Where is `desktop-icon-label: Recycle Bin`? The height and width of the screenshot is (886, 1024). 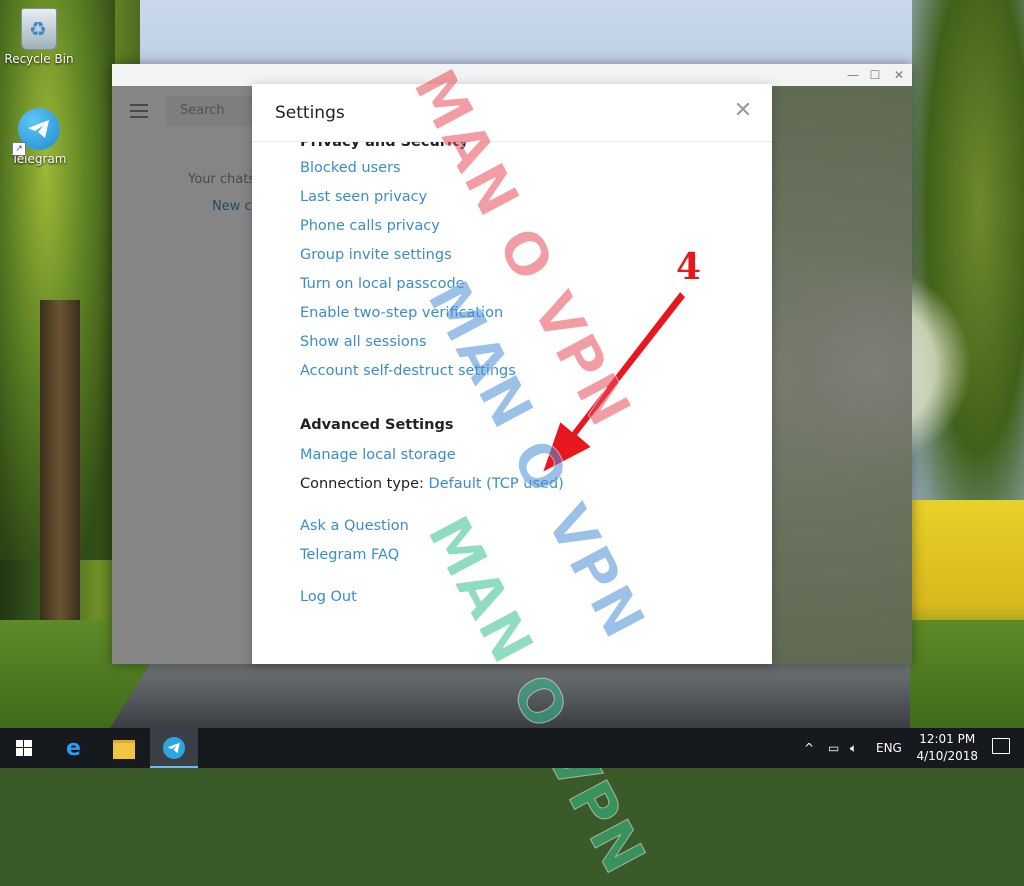
desktop-icon-label: Recycle Bin is located at coordinates (39, 59).